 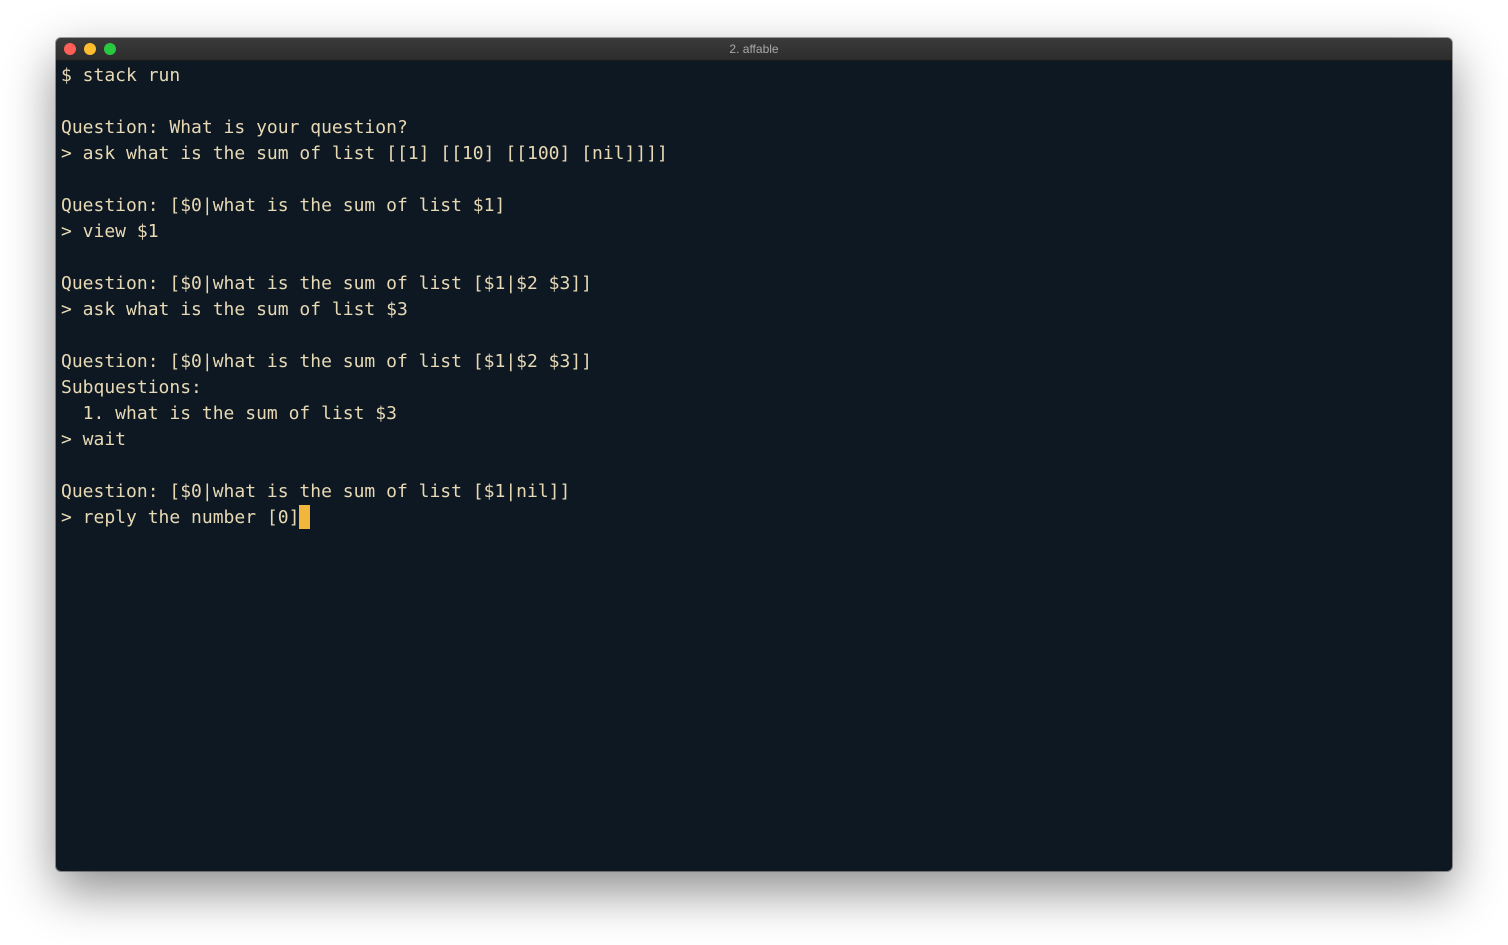 What do you see at coordinates (305, 517) in the screenshot?
I see `text-cursor` at bounding box center [305, 517].